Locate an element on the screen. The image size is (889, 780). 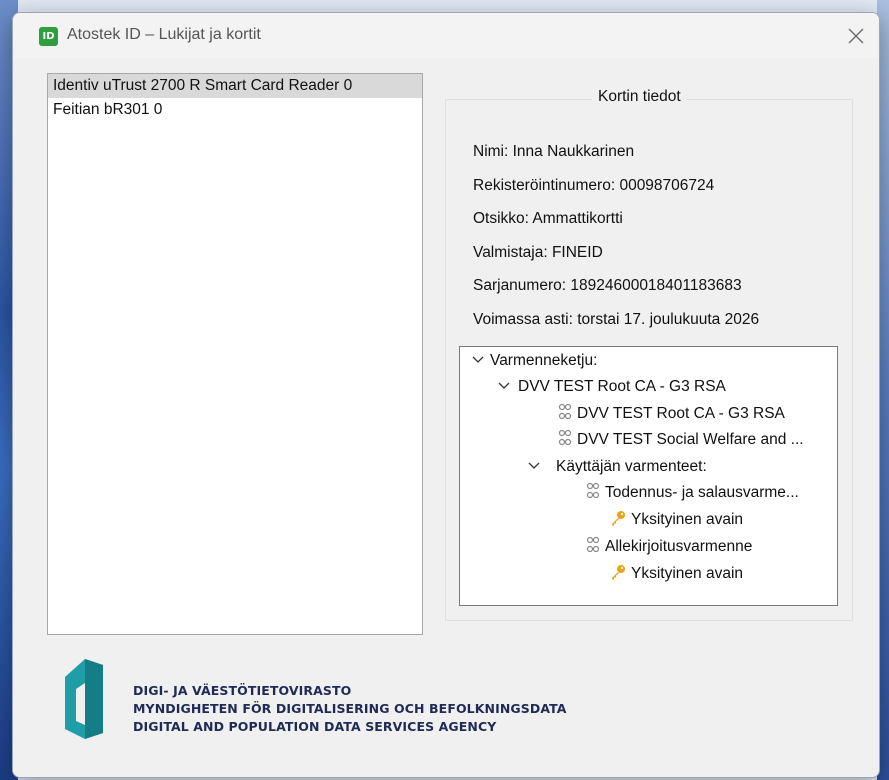
tree-node-ca: DVV TEST Root CA - G3 RSA is located at coordinates (612, 387).